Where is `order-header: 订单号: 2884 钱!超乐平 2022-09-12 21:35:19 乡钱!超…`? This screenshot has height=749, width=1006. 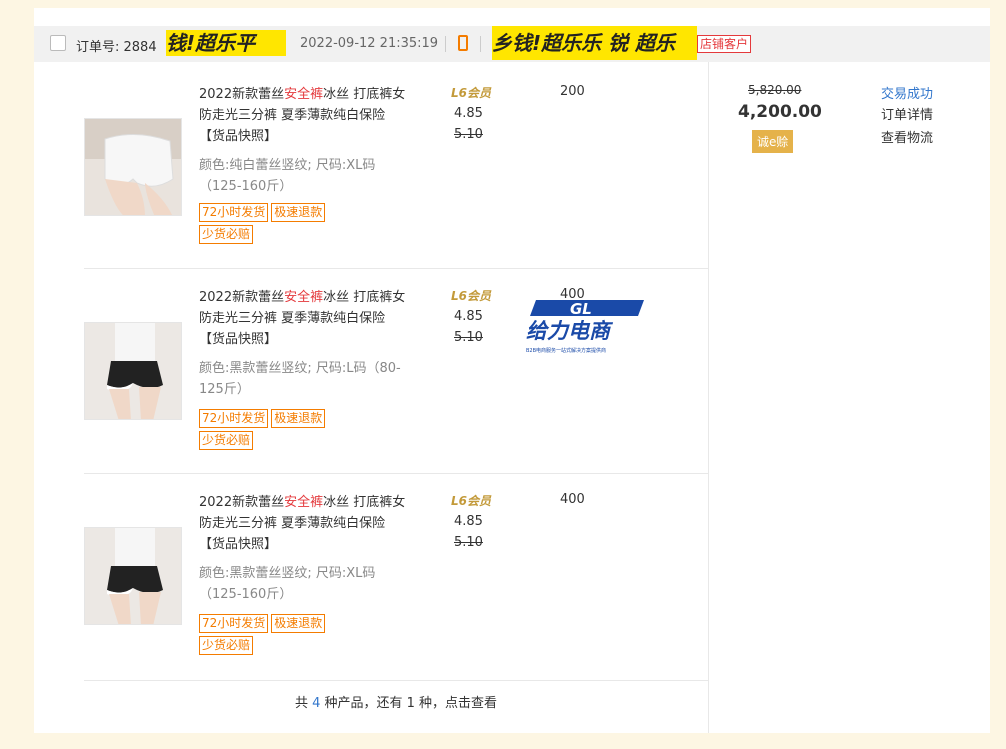 order-header: 订单号: 2884 钱!超乐平 2022-09-12 21:35:19 乡钱!超… is located at coordinates (512, 44).